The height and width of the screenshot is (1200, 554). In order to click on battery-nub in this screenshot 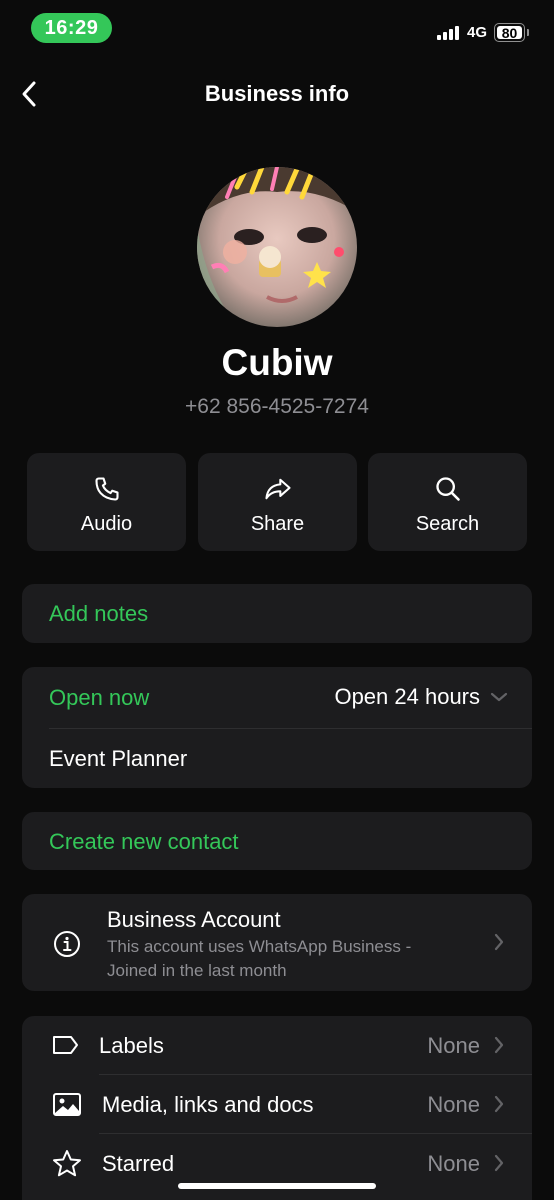, I will do `click(528, 32)`.